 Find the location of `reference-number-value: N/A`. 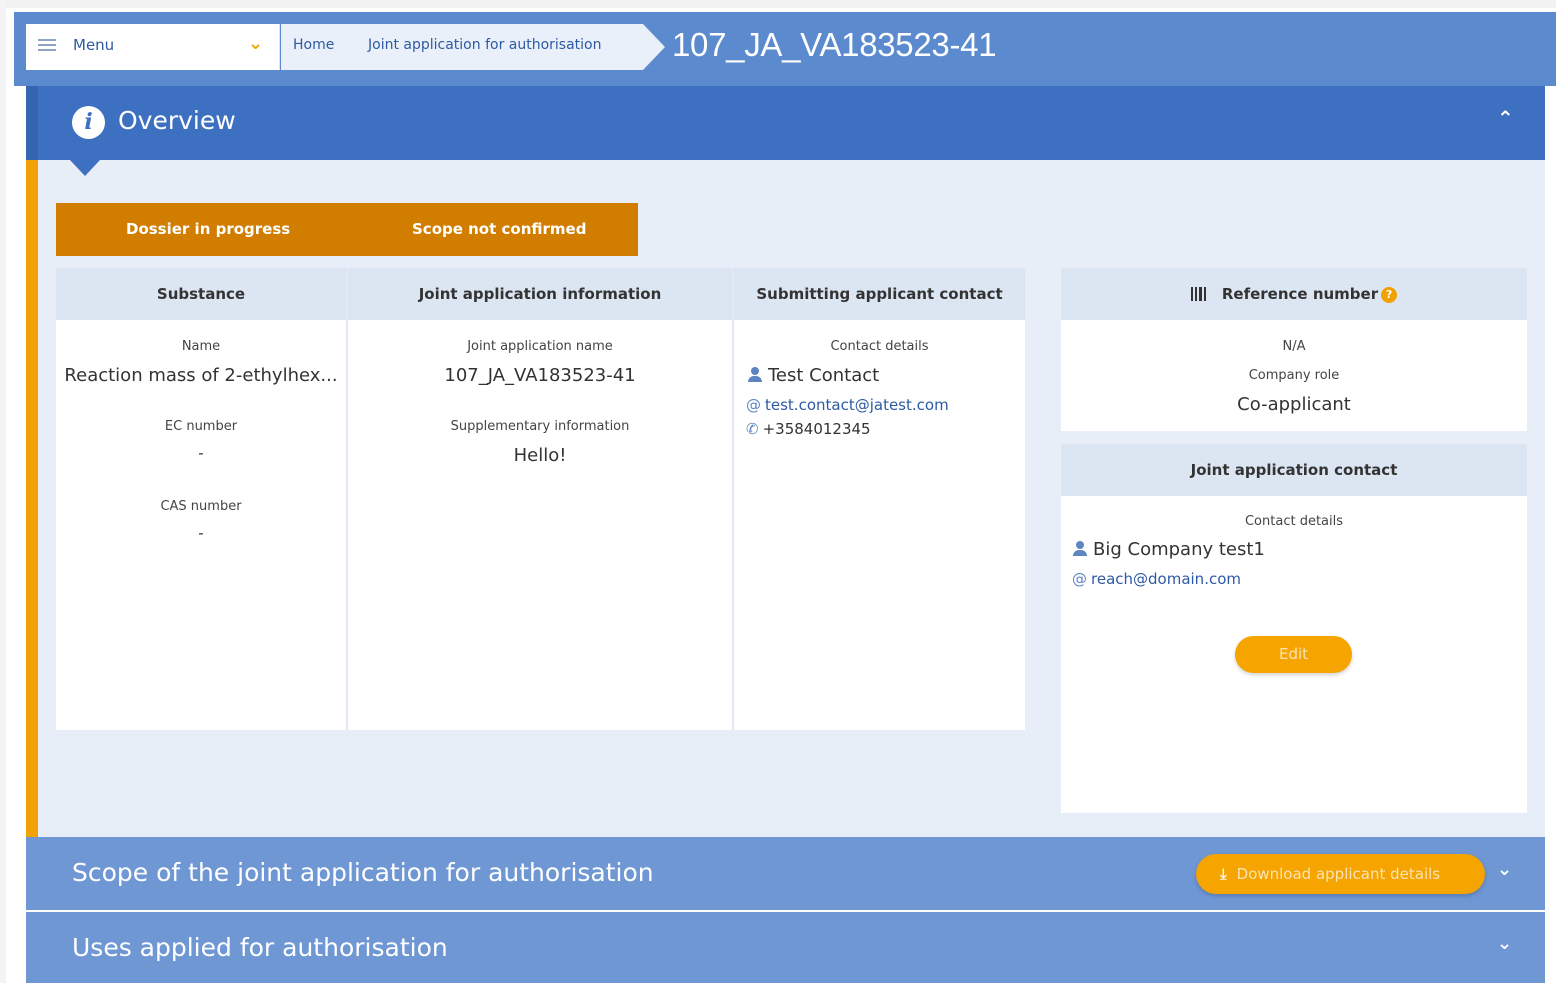

reference-number-value: N/A is located at coordinates (1294, 346).